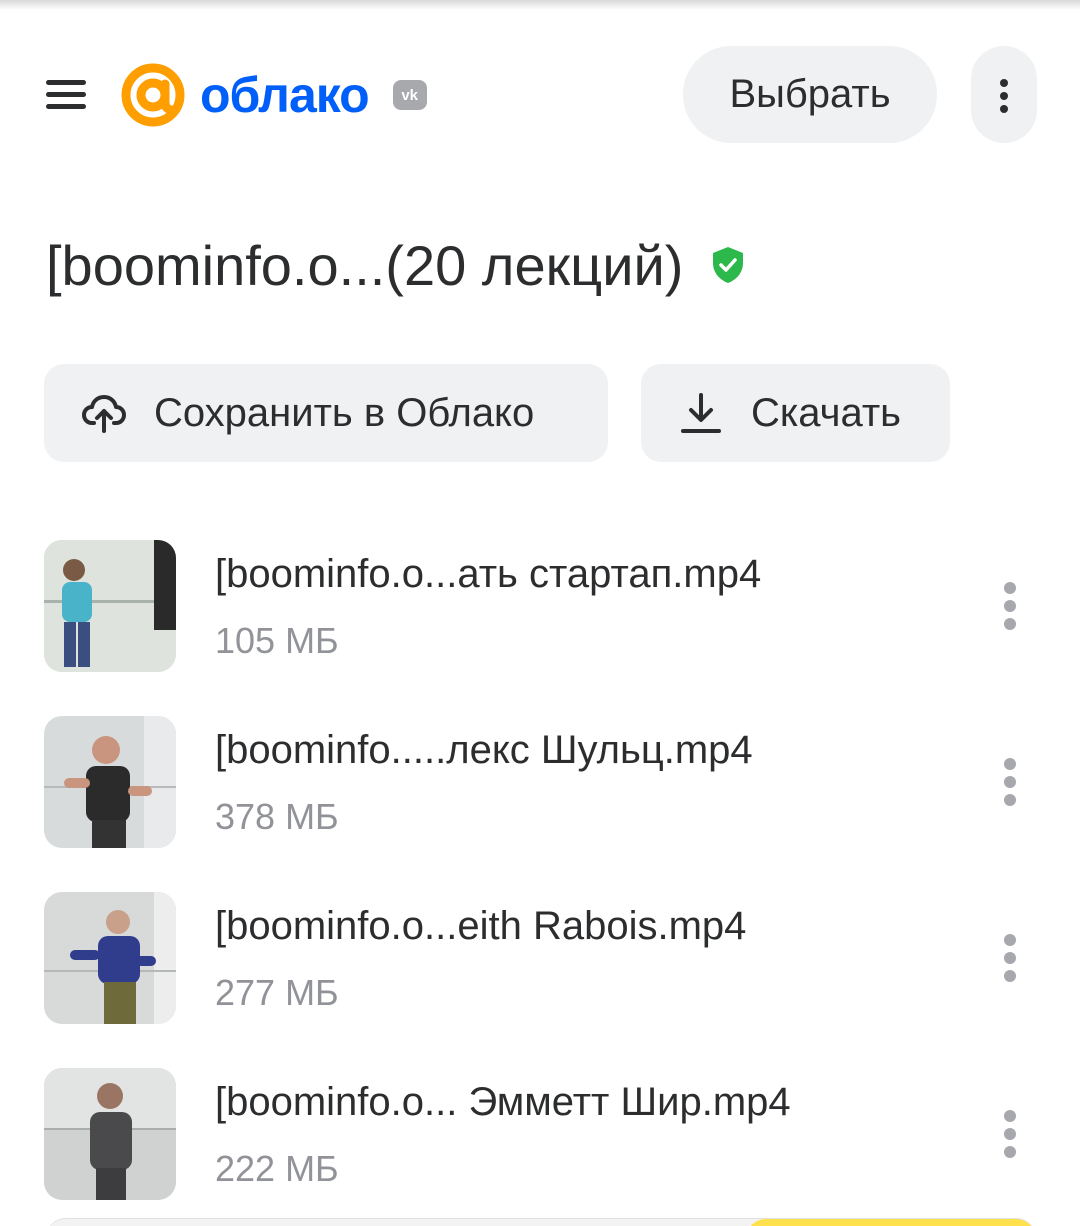 The image size is (1080, 1226). What do you see at coordinates (277, 1168) in the screenshot?
I see `file-size: 222 МБ` at bounding box center [277, 1168].